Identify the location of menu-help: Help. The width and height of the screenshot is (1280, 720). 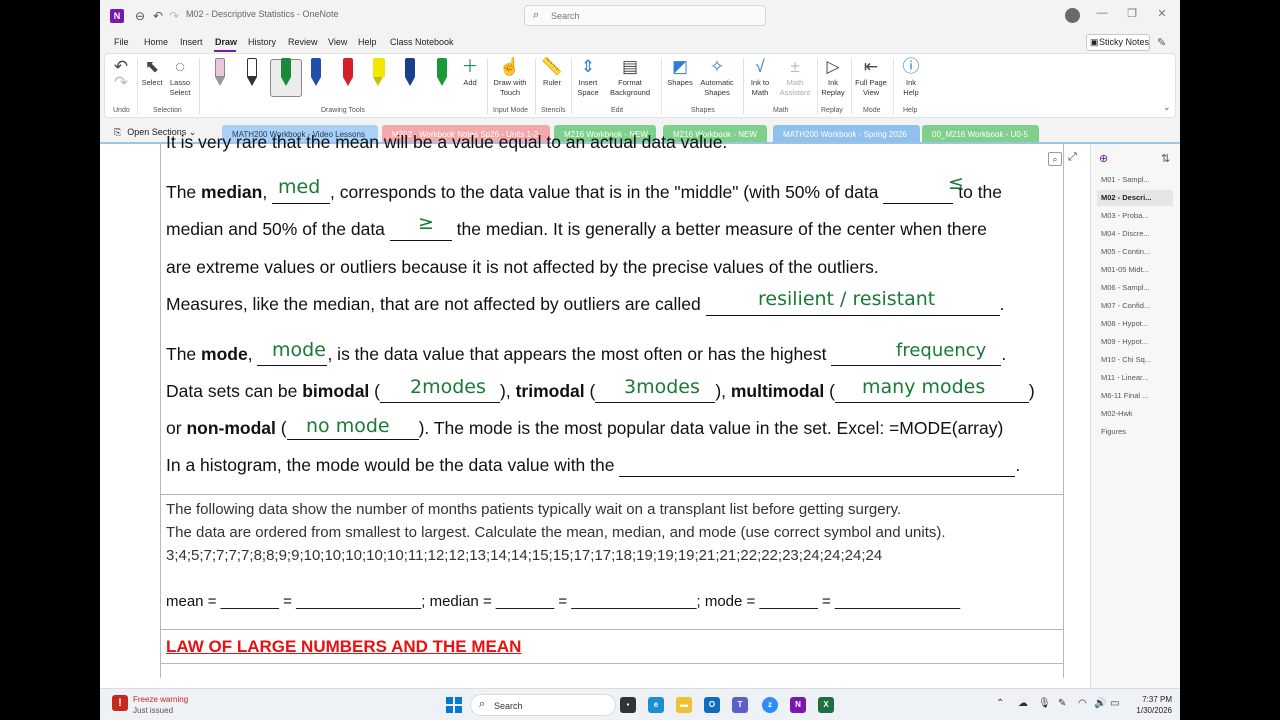
(367, 42).